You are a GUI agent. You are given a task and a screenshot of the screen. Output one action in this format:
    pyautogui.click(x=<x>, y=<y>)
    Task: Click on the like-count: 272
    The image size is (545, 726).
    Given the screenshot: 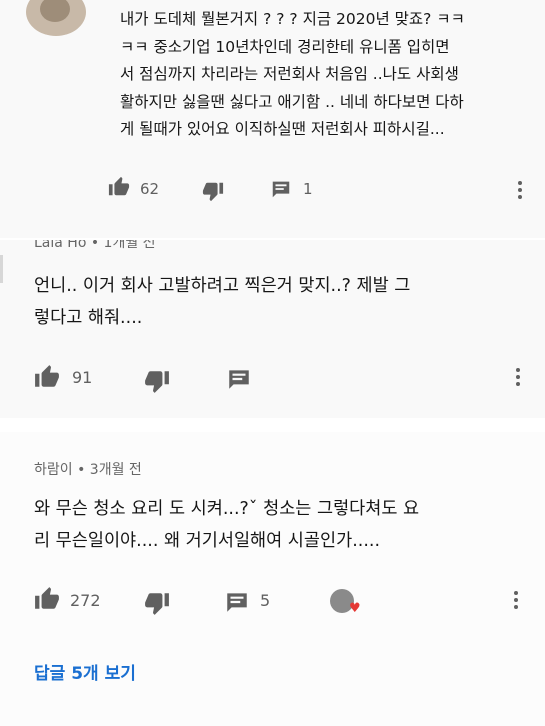 What is the action you would take?
    pyautogui.click(x=85, y=600)
    